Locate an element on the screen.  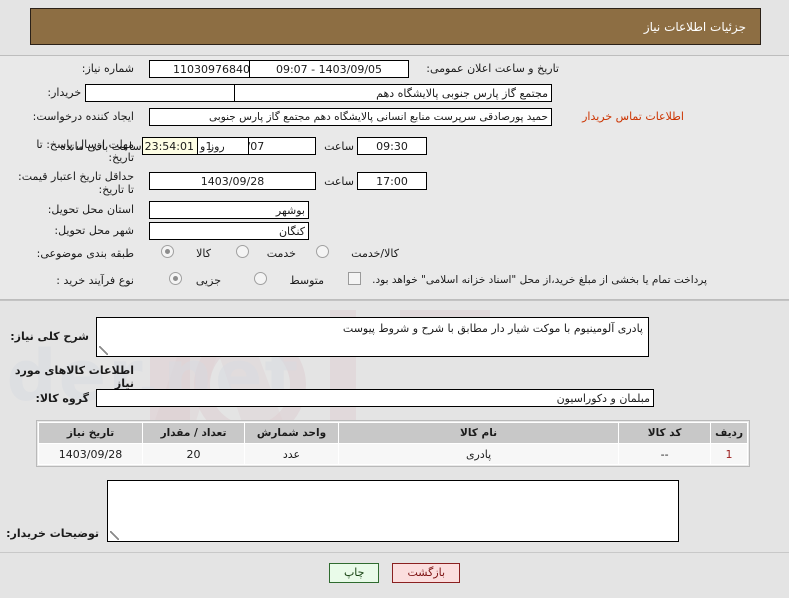
radio-purchase-medium is located at coordinates (260, 278).